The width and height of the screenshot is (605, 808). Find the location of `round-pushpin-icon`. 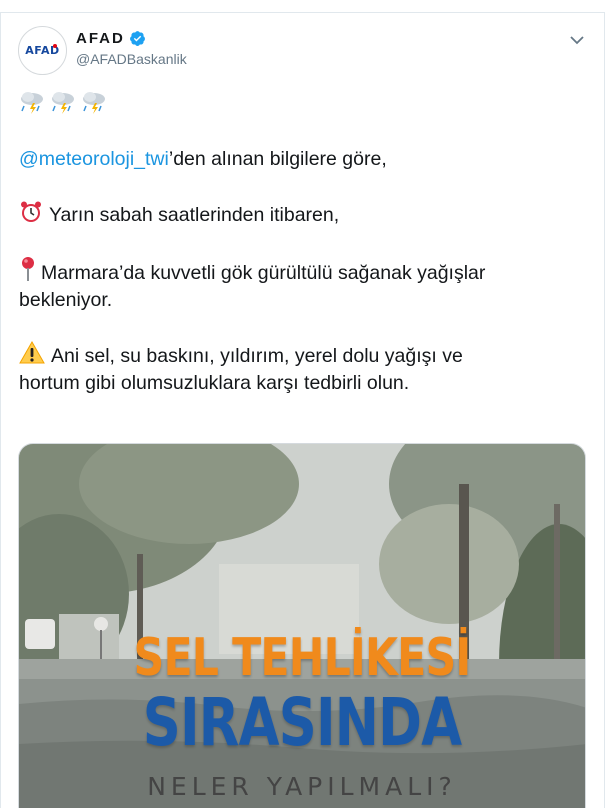

round-pushpin-icon is located at coordinates (28, 269).